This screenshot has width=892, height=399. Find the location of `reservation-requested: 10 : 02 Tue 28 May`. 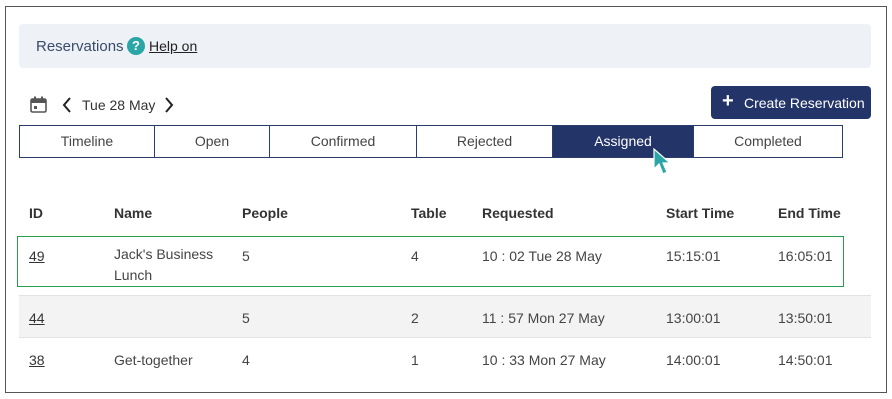

reservation-requested: 10 : 02 Tue 28 May is located at coordinates (542, 256).